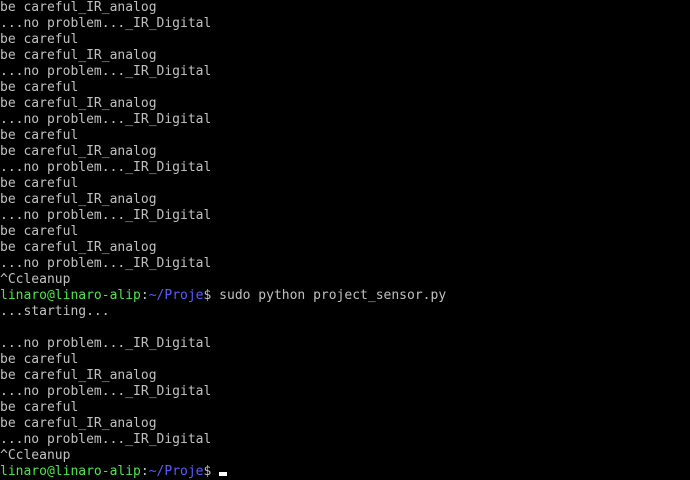 The image size is (690, 480). What do you see at coordinates (215, 471) in the screenshot?
I see `command-input` at bounding box center [215, 471].